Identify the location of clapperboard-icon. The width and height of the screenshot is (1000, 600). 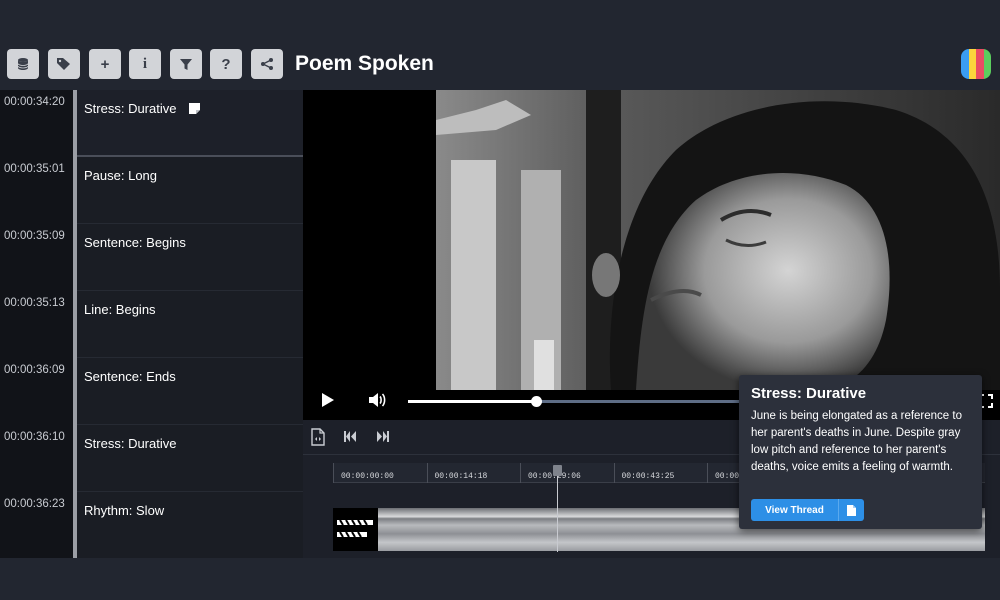
(355, 529).